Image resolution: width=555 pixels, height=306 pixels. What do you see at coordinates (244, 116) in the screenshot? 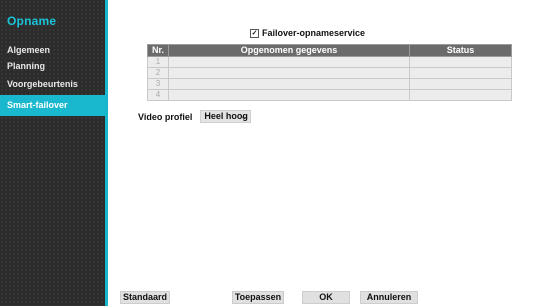
I see `chevron-down-icon: ⌄` at bounding box center [244, 116].